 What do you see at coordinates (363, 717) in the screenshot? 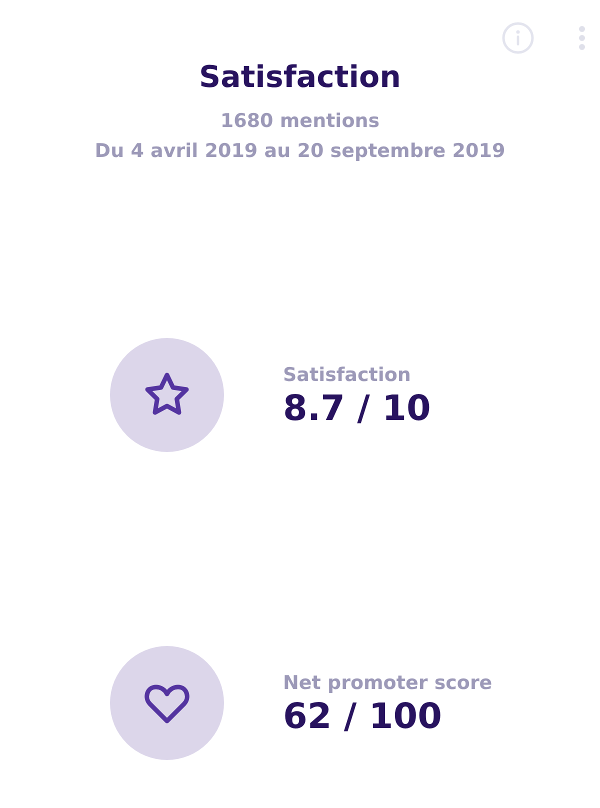
I see `metric-value: 62 / 100` at bounding box center [363, 717].